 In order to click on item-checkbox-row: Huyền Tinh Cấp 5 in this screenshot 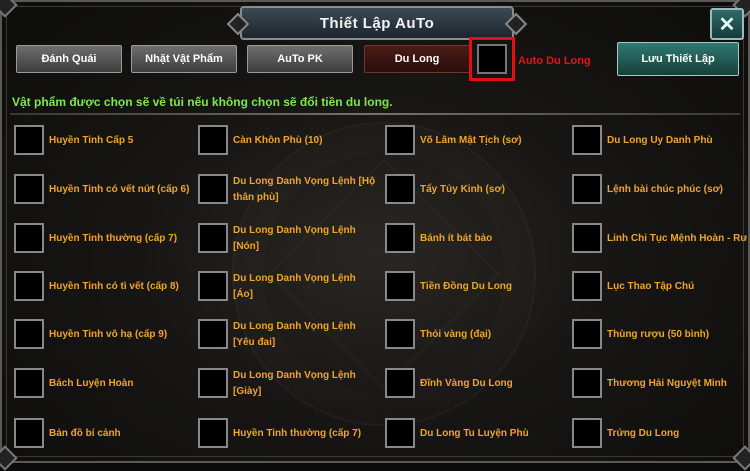, I will do `click(104, 142)`.